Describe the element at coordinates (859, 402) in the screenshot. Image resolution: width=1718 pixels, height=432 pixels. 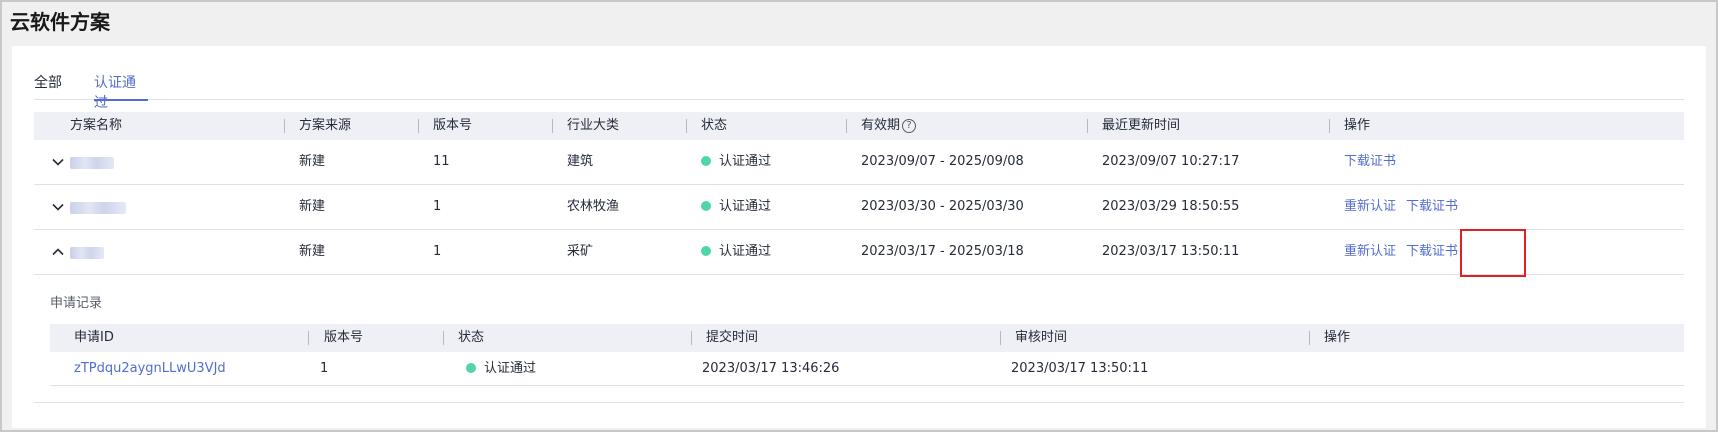
I see `table-bottom-divider` at that location.